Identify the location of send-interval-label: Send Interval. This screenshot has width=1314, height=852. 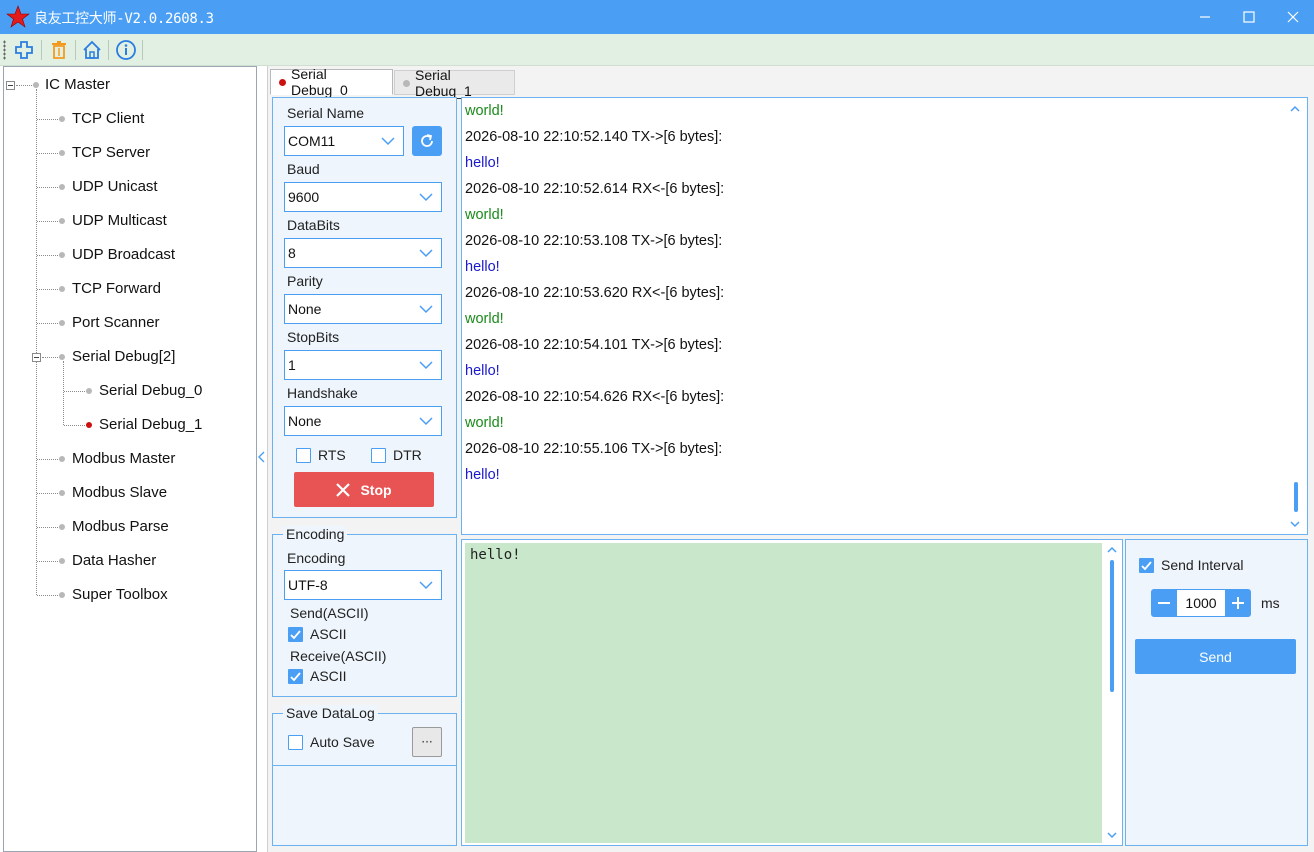
(1202, 565).